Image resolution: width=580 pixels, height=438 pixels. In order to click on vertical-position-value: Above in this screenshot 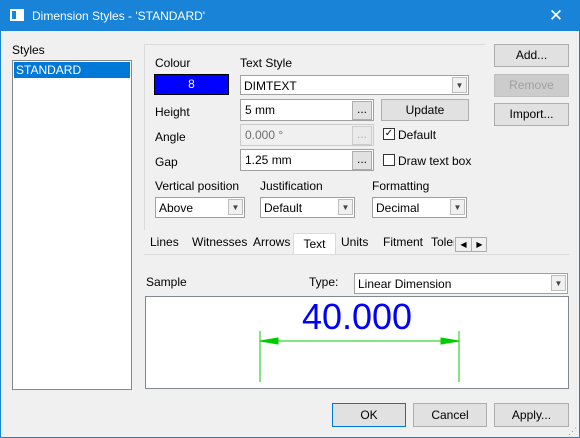, I will do `click(176, 208)`.